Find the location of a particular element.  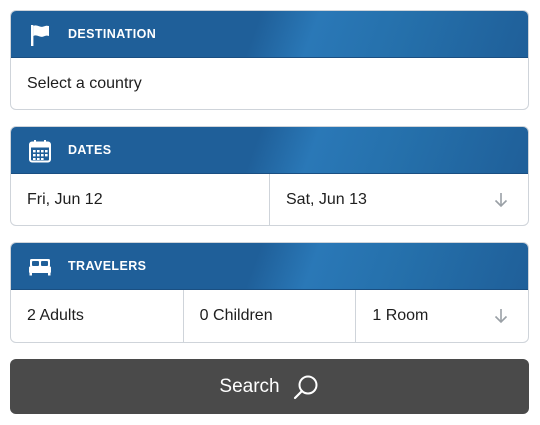

adults-field: 2 Adults is located at coordinates (97, 316).